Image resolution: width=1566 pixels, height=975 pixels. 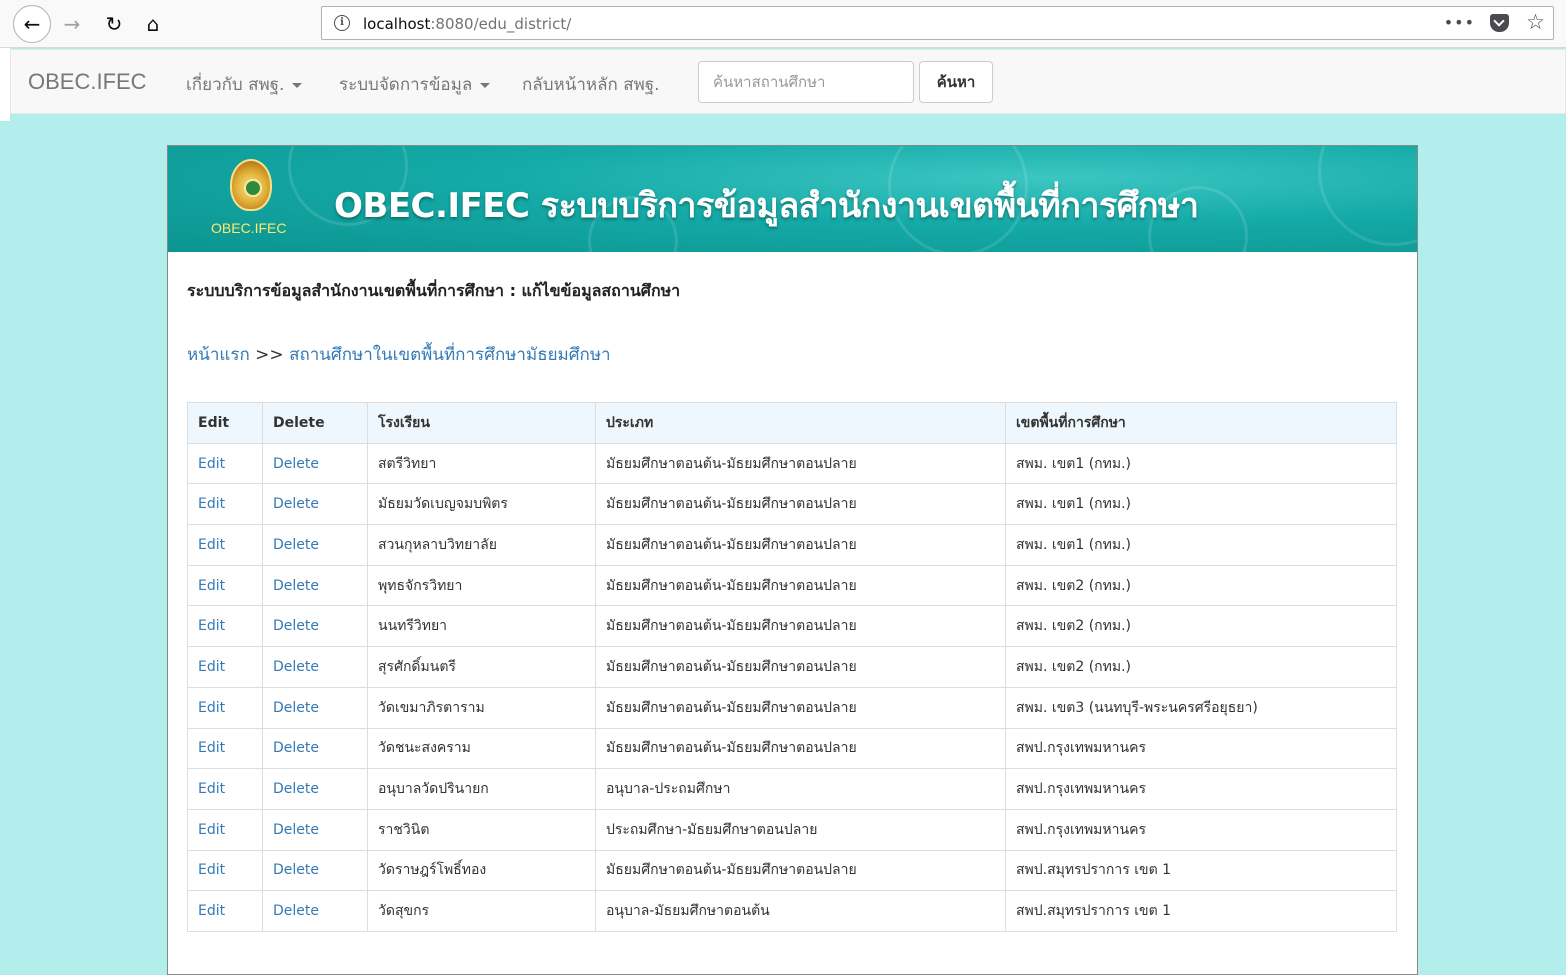 I want to click on nav-dropdown-data: ระบบจัดการข้อมูล, so click(x=415, y=84).